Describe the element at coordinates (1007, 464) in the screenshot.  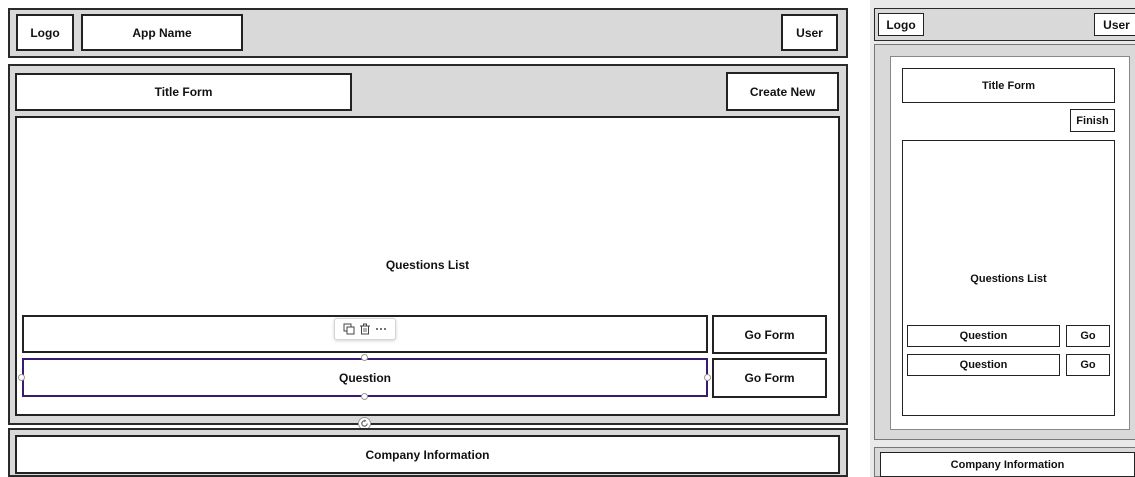
I see `mobile-company-info: Company Information` at that location.